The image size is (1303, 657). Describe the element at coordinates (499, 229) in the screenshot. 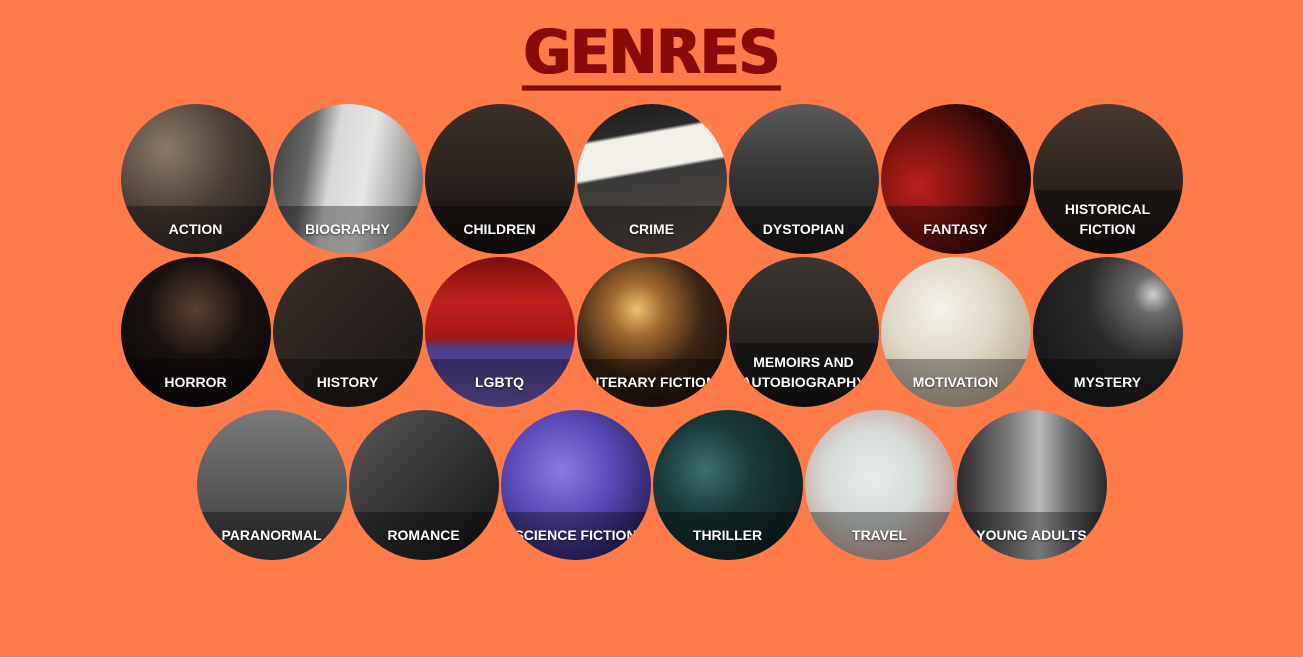

I see `genre-label: CHILDREN` at that location.